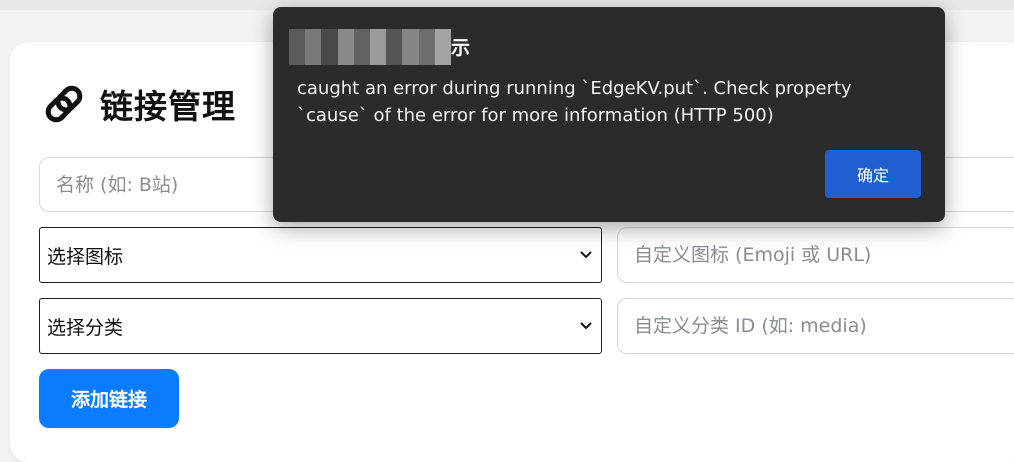 This screenshot has height=462, width=1014. What do you see at coordinates (85, 256) in the screenshot?
I see `icon-select-value: 选择图标` at bounding box center [85, 256].